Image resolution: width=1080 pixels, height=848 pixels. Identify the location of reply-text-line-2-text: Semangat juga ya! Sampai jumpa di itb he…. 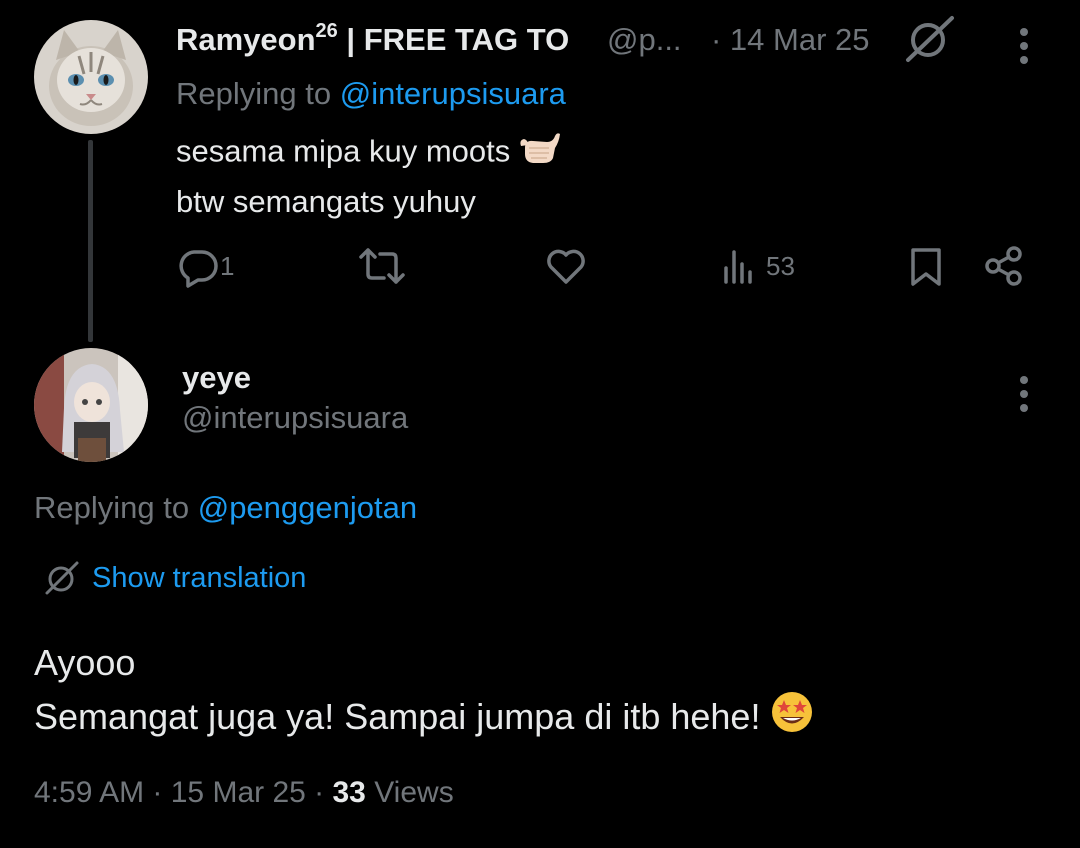
(397, 717).